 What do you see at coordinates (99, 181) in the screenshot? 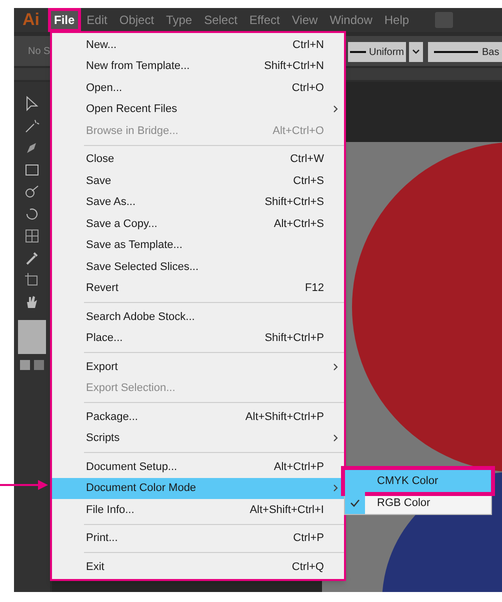
I see `menu-item-label: Save` at bounding box center [99, 181].